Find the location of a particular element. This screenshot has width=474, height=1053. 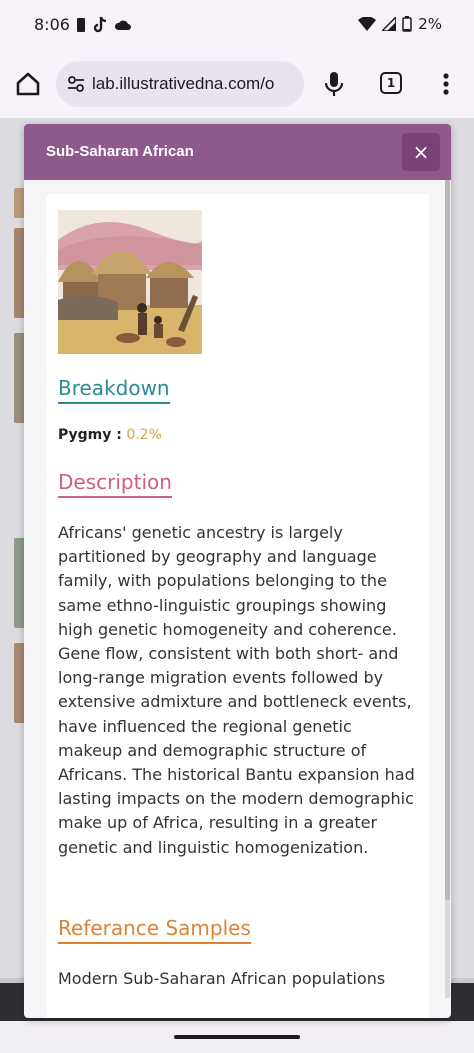

site-settings-icon is located at coordinates (76, 84).